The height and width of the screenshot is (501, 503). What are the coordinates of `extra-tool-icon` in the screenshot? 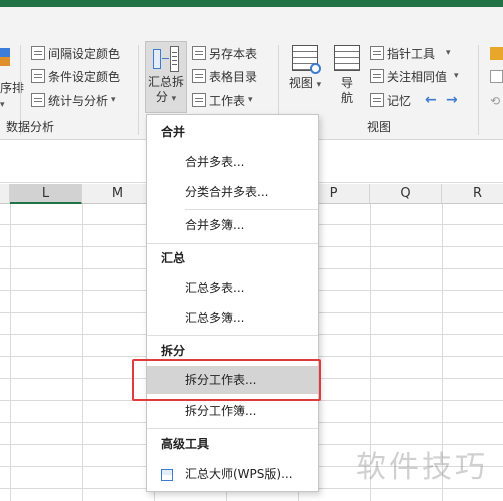 It's located at (496, 53).